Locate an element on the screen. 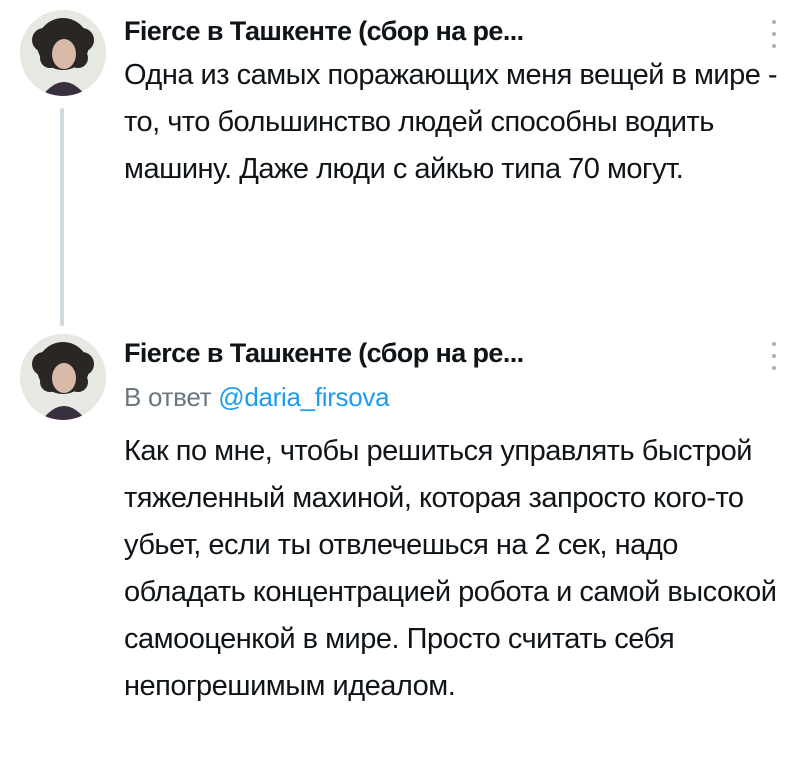 The height and width of the screenshot is (769, 800). reply-context: В ответ @daria_firsova is located at coordinates (257, 397).